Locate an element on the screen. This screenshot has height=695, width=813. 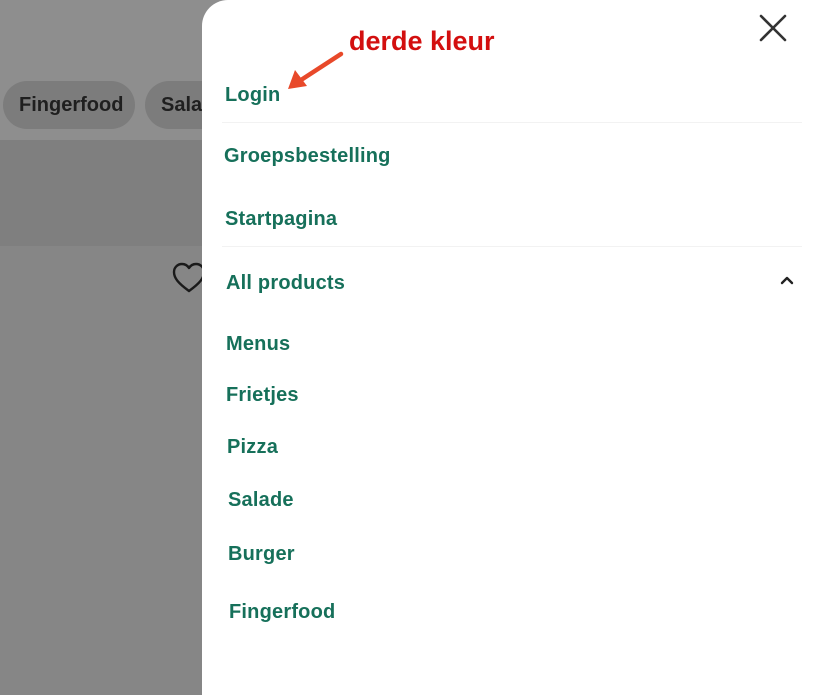
category-chip-fingerfood: Fingerfood is located at coordinates (69, 105).